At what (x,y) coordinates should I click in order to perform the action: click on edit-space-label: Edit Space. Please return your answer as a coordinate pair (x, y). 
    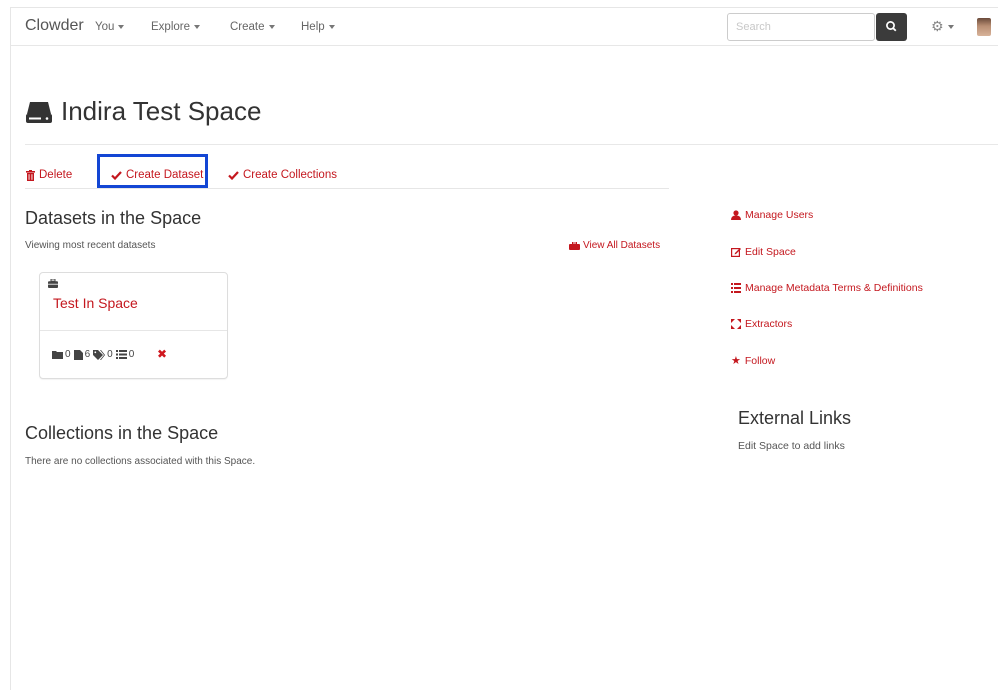
    Looking at the image, I should click on (770, 252).